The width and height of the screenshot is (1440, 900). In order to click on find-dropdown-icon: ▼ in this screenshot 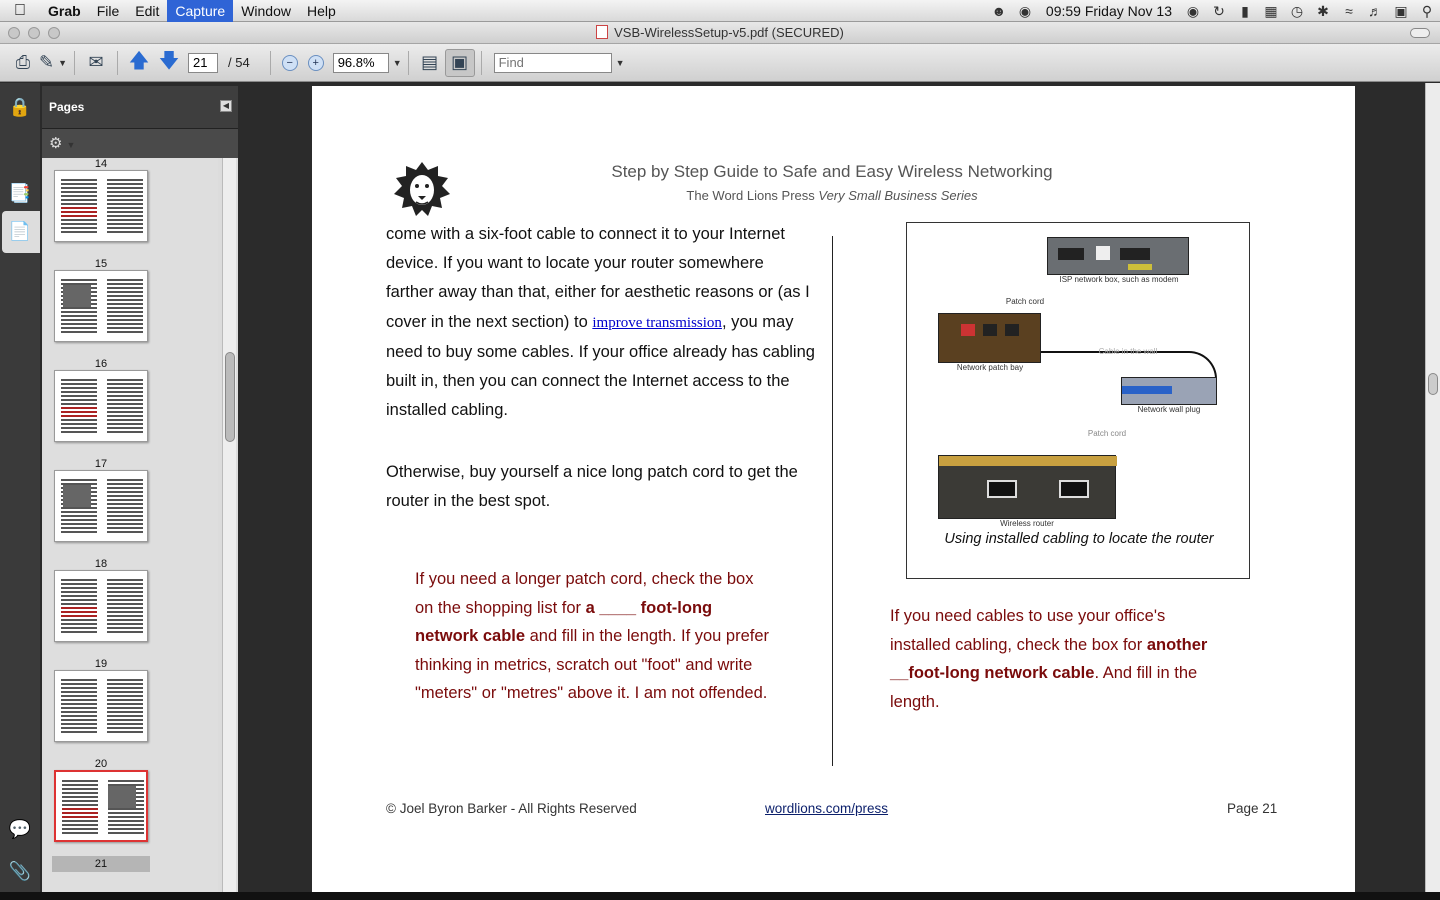, I will do `click(620, 63)`.